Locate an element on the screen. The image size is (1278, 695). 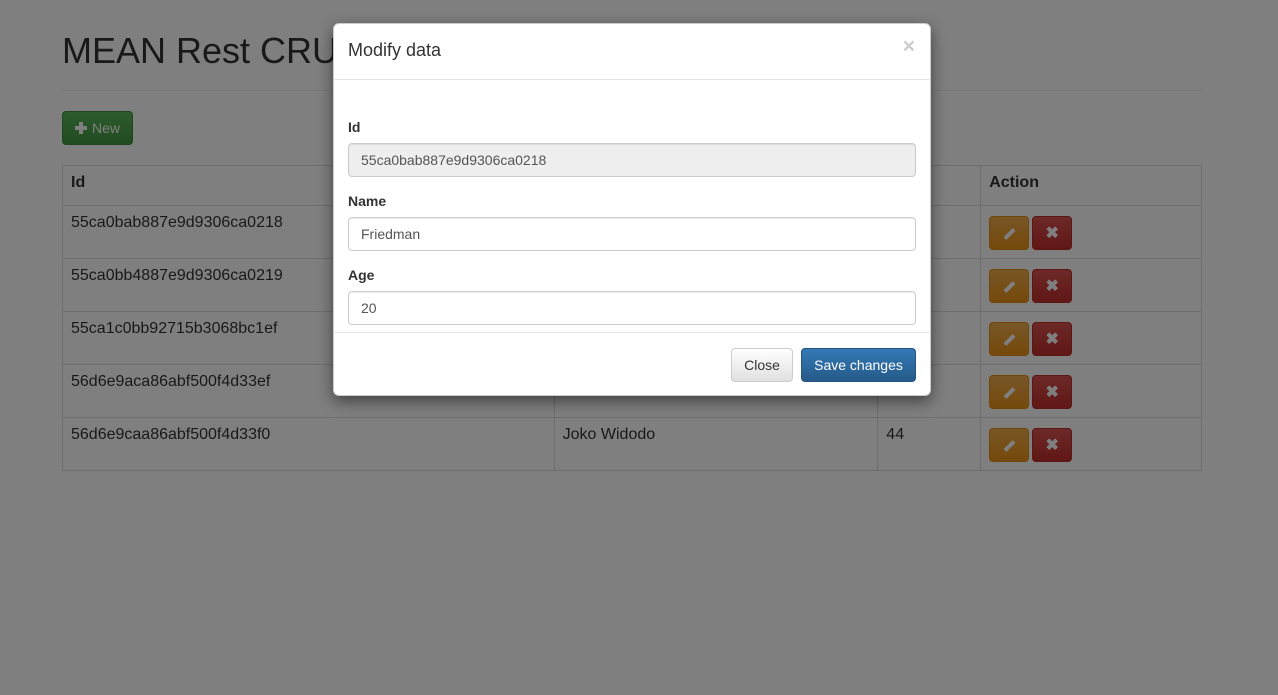
name-field is located at coordinates (632, 234).